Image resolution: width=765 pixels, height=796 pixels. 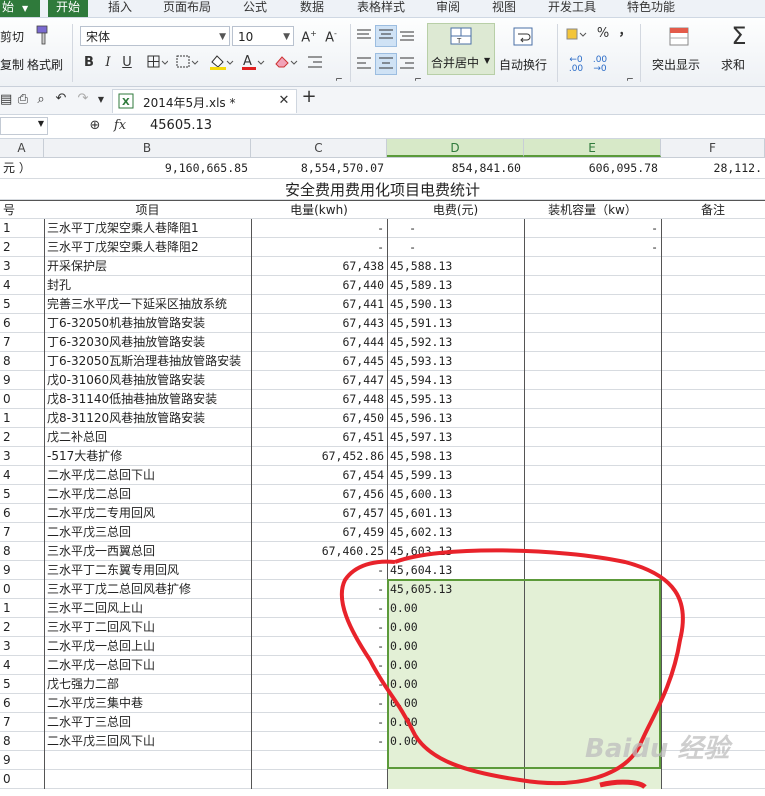 I want to click on totals-f: 28,112., so click(x=713, y=167).